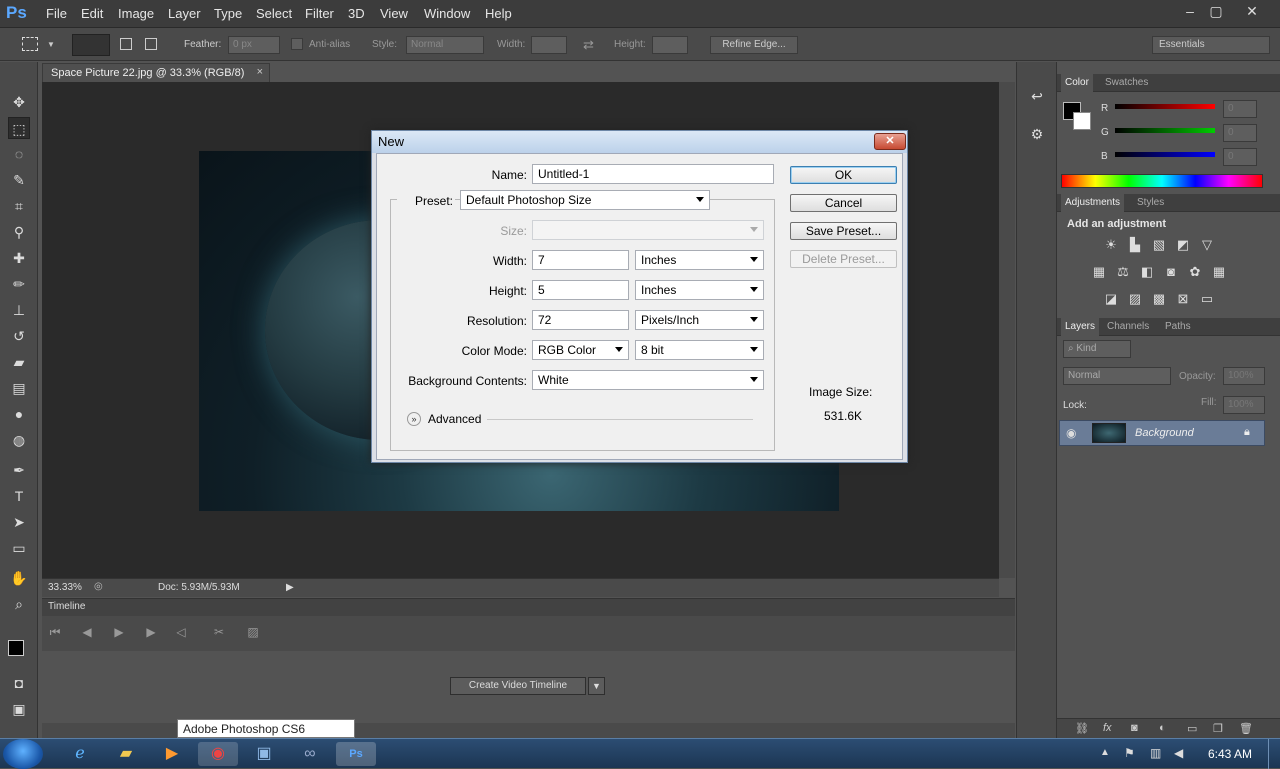  I want to click on chrome-icon: ◉, so click(218, 754).